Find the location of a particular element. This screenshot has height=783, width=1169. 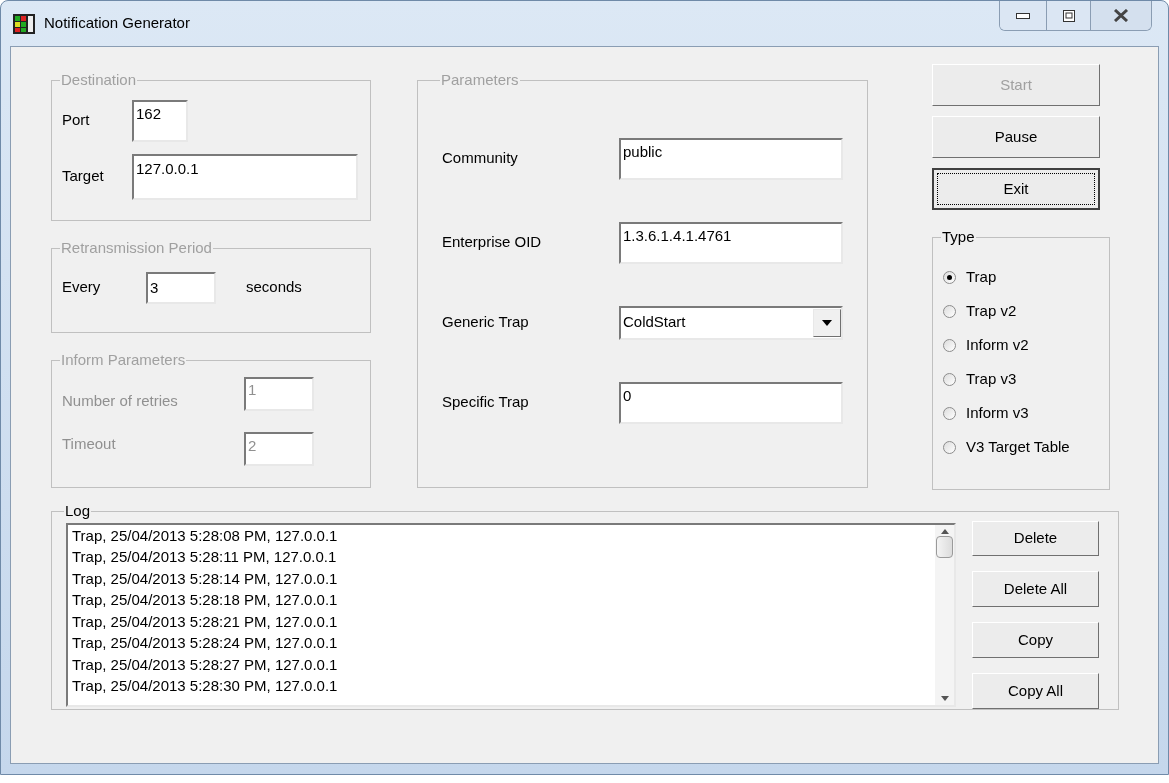

scroll-thumb is located at coordinates (944, 546).